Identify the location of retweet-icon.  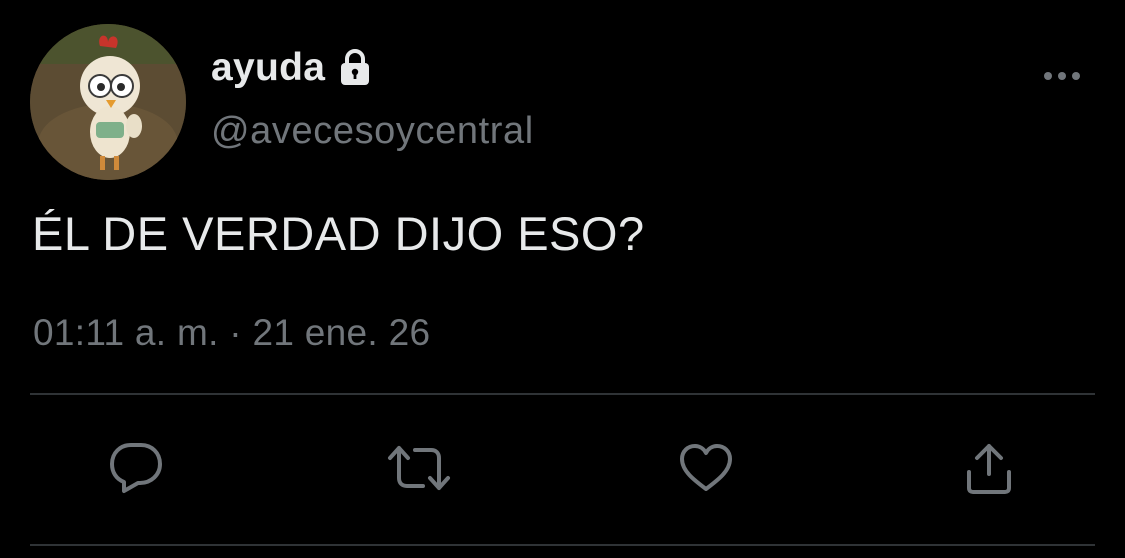
(419, 468).